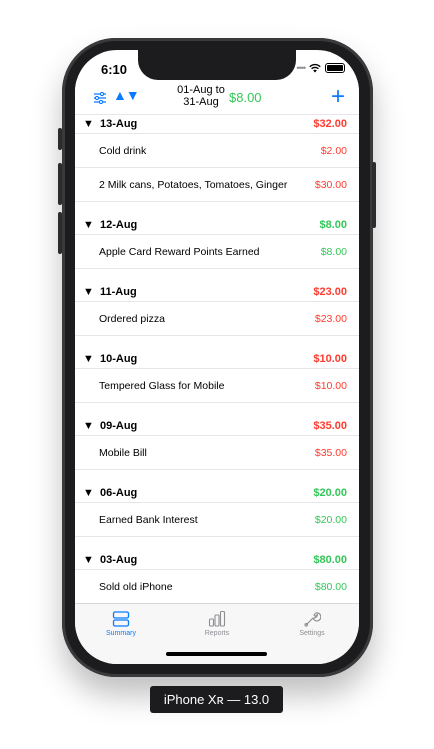 This screenshot has width=434, height=749. Describe the element at coordinates (119, 493) in the screenshot. I see `section-date: 06-Aug` at that location.